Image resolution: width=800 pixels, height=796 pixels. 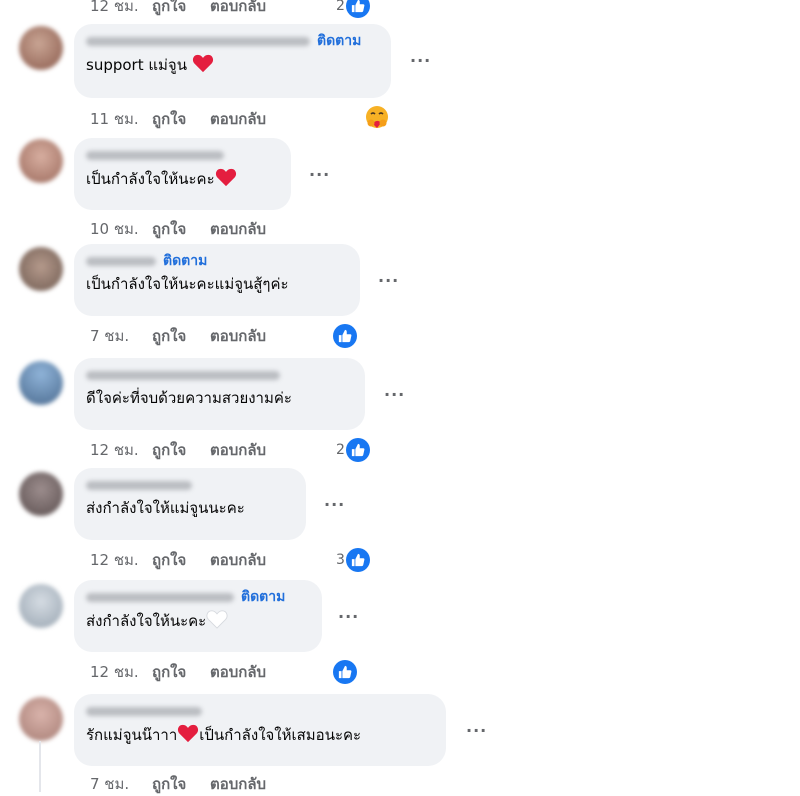 I want to click on comment-text: รักแม่จูนน๊าาา เป็นกำลังใจให้เสมอนะคะ, so click(x=260, y=736).